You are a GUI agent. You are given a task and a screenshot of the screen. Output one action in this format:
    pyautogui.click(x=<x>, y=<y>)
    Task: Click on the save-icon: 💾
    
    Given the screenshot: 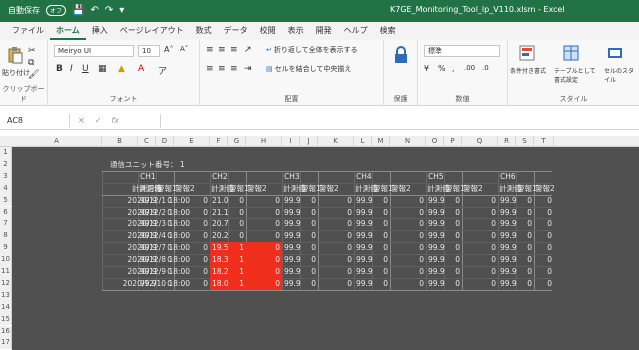 What is the action you would take?
    pyautogui.click(x=78, y=10)
    